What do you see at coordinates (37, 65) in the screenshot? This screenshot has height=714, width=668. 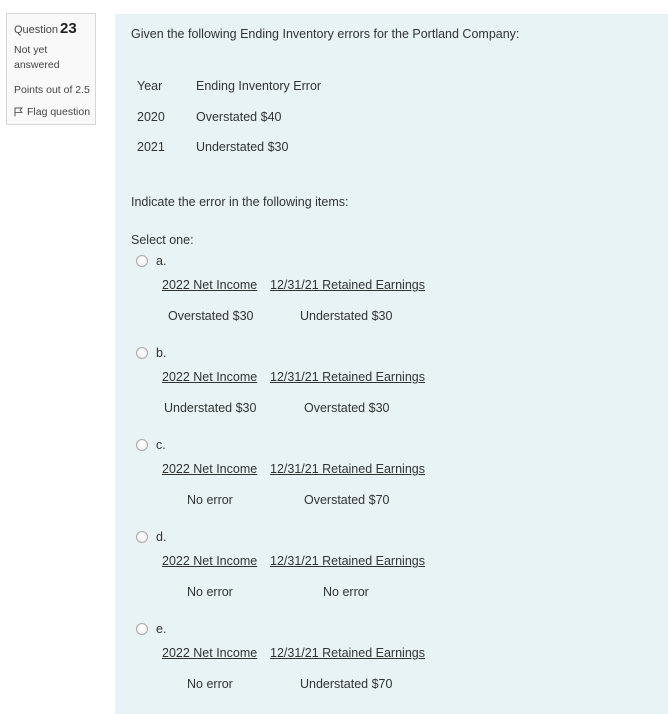 I see `state-line-2: answered` at bounding box center [37, 65].